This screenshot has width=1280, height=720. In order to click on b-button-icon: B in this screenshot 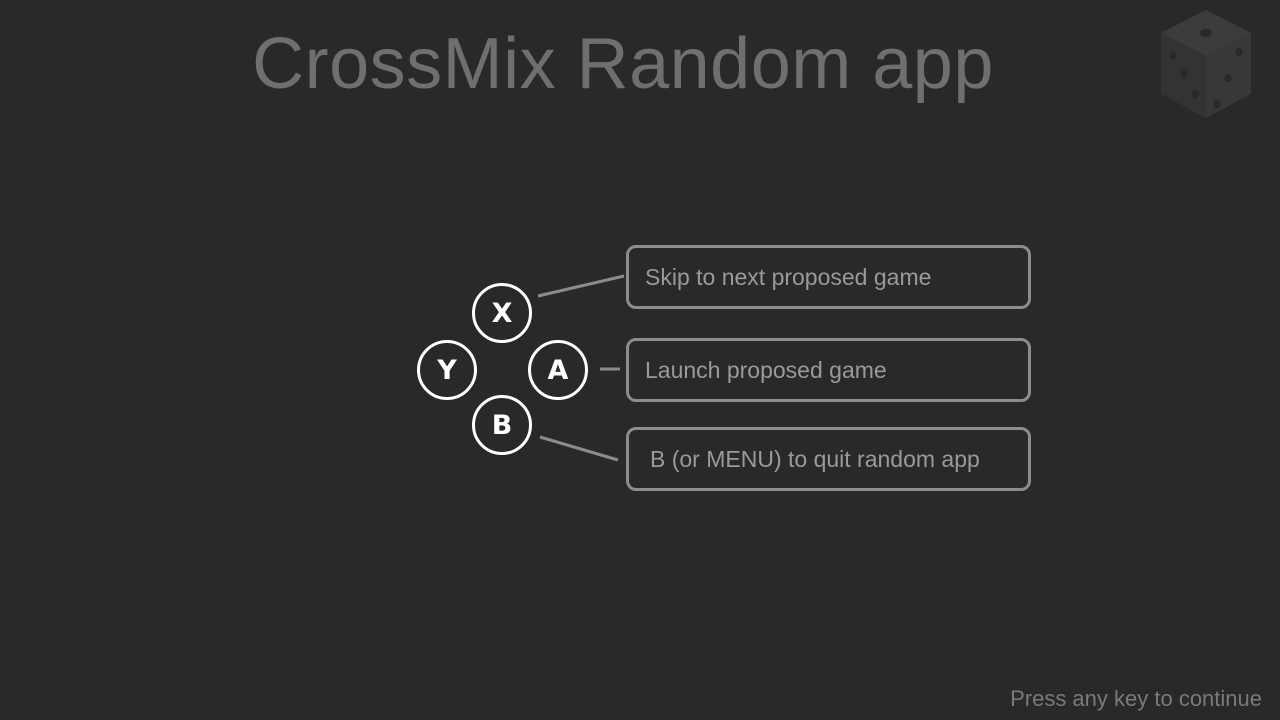, I will do `click(502, 425)`.